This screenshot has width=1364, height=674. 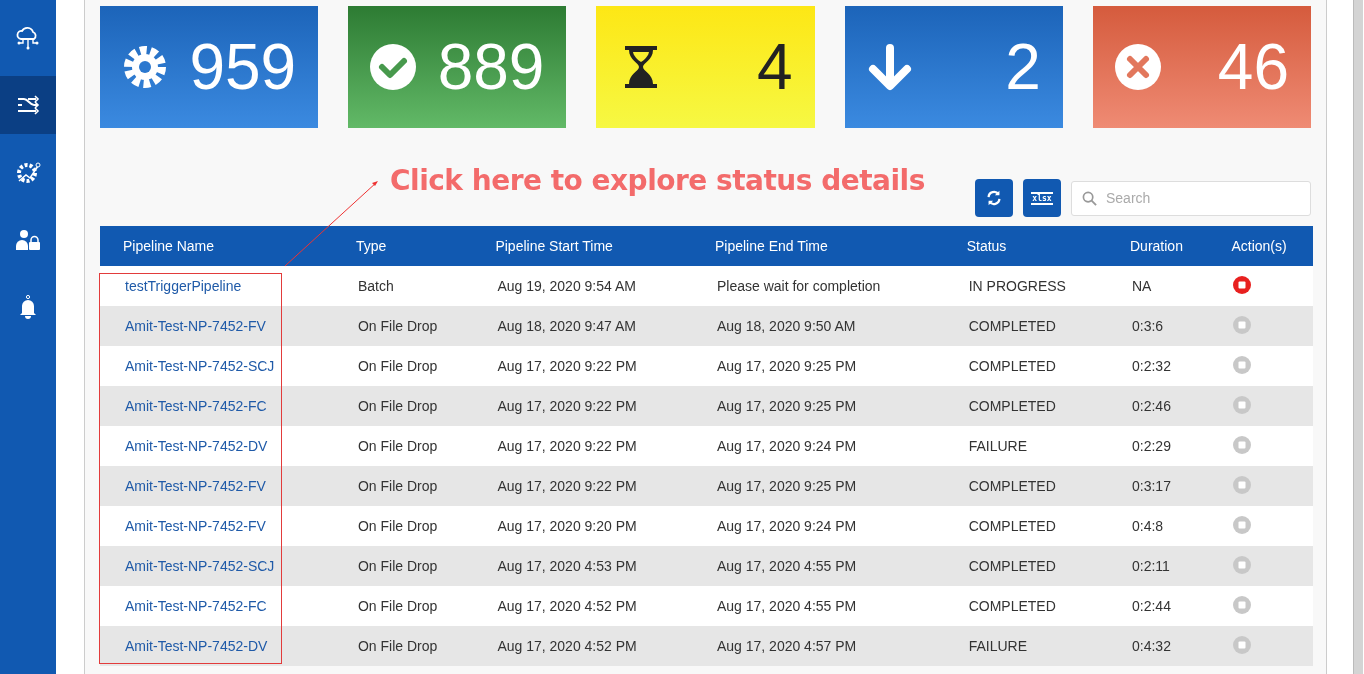 What do you see at coordinates (582, 286) in the screenshot?
I see `table-cell: Aug 19, 2020 9:54 AM` at bounding box center [582, 286].